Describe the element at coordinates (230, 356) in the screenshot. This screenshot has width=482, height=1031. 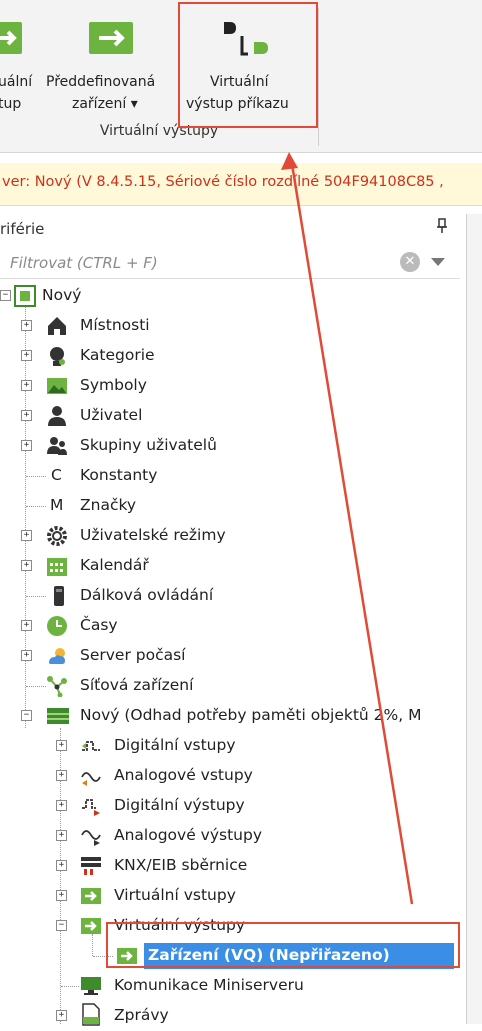
I see `tree-item-categories: + Kategorie` at that location.